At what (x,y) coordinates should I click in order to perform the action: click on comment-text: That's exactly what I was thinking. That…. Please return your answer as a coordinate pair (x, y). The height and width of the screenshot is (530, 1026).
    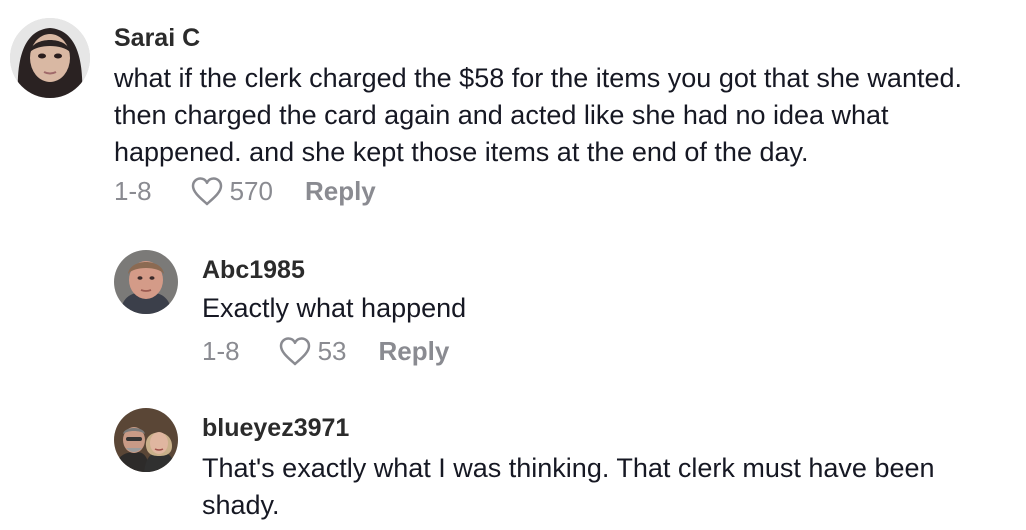
    Looking at the image, I should click on (568, 486).